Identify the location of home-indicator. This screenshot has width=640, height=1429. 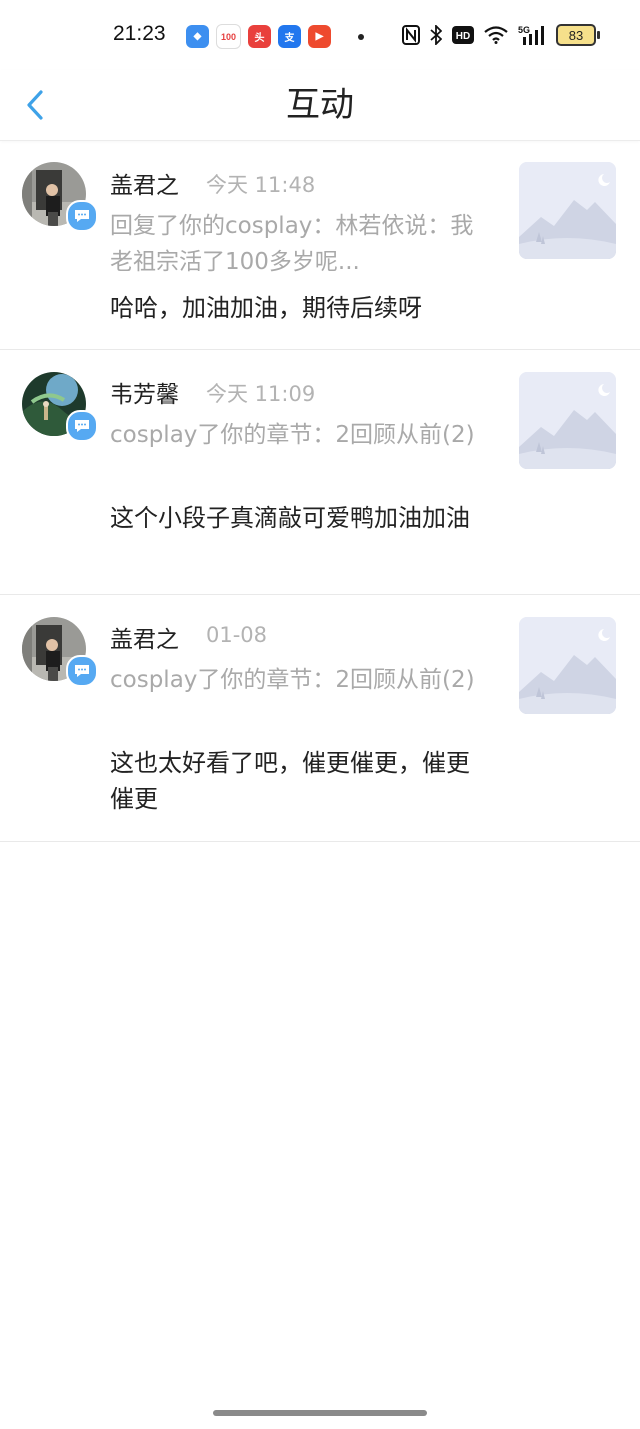
(320, 1413).